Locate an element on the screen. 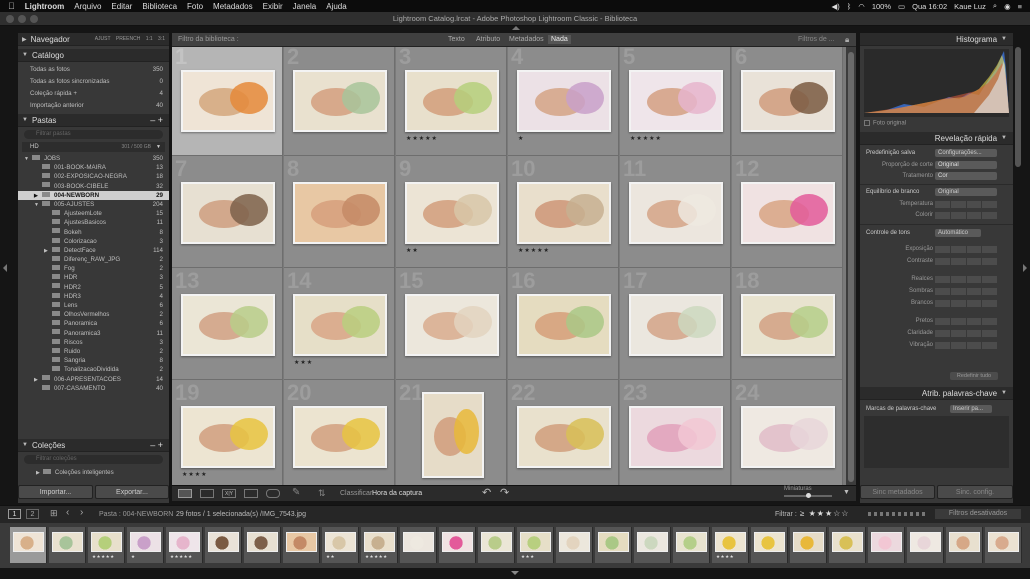  folder-item: Colorizacao 3 is located at coordinates (93, 241).